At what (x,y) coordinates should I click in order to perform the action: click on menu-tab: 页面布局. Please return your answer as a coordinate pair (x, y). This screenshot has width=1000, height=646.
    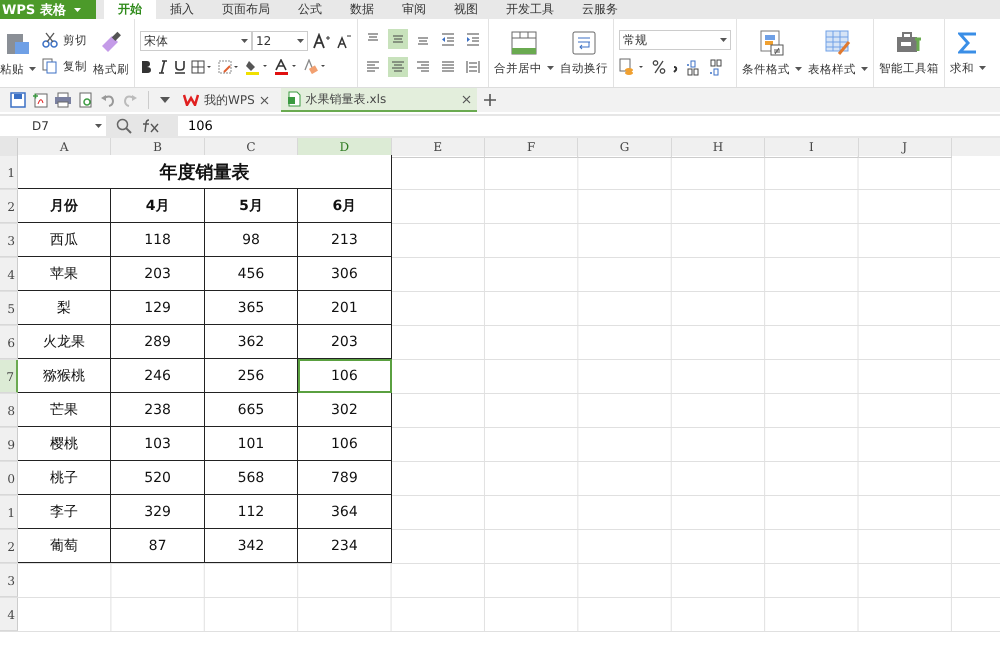
    Looking at the image, I should click on (246, 9).